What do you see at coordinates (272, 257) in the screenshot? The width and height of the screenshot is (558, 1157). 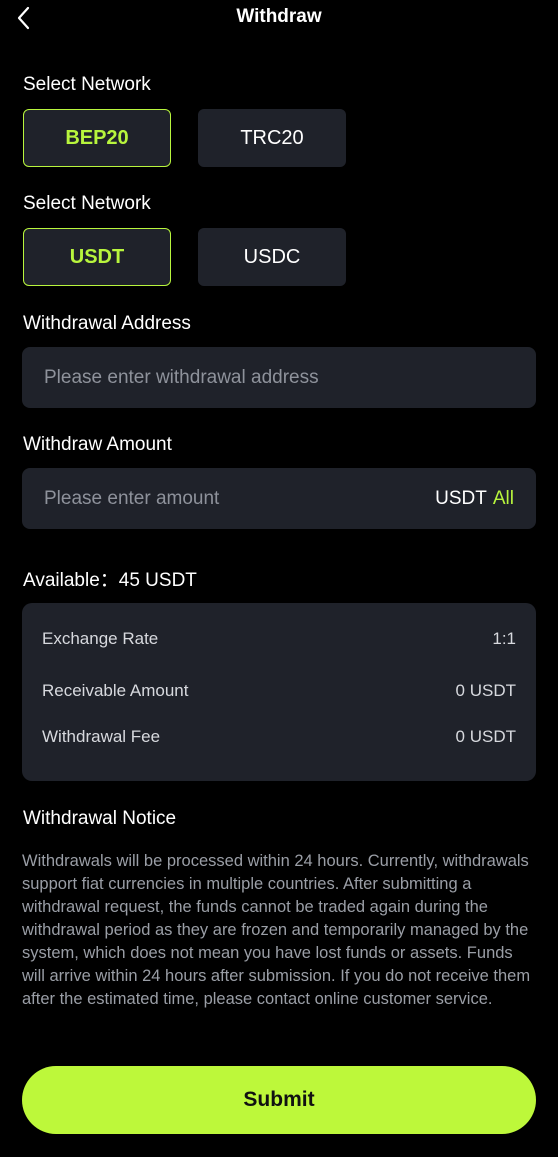 I see `currency-option-usdc: USDC` at bounding box center [272, 257].